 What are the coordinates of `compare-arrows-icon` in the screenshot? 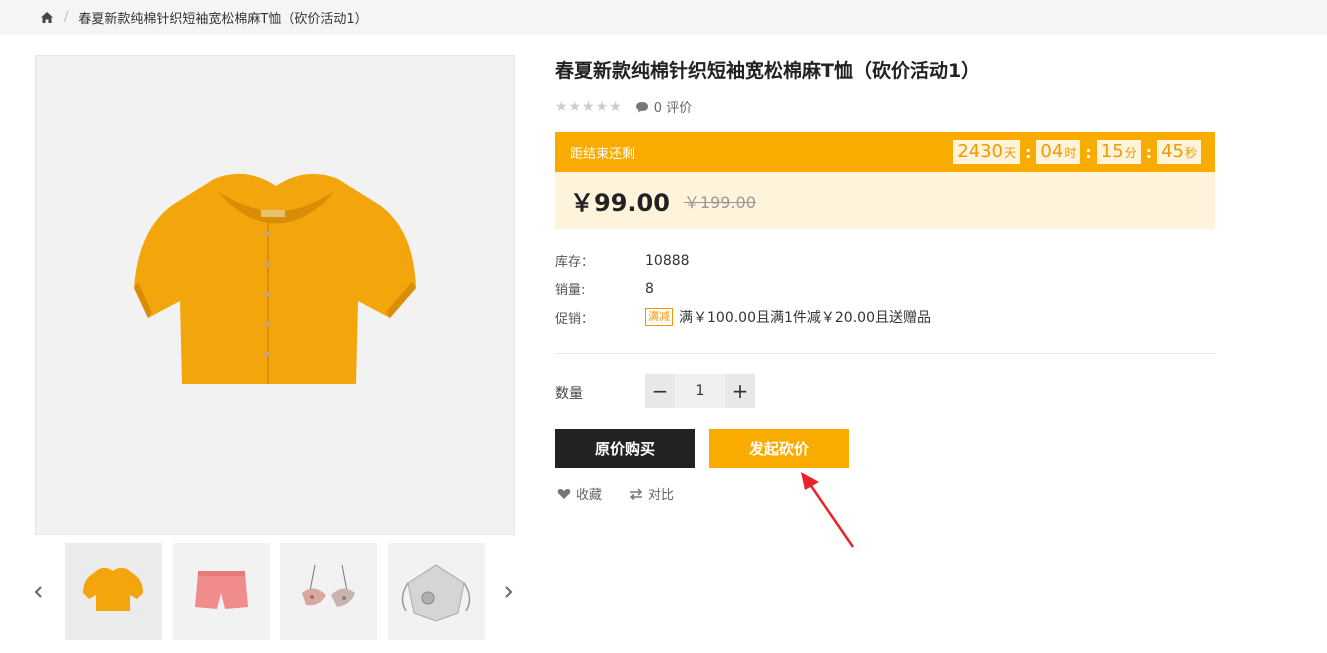 It's located at (636, 493).